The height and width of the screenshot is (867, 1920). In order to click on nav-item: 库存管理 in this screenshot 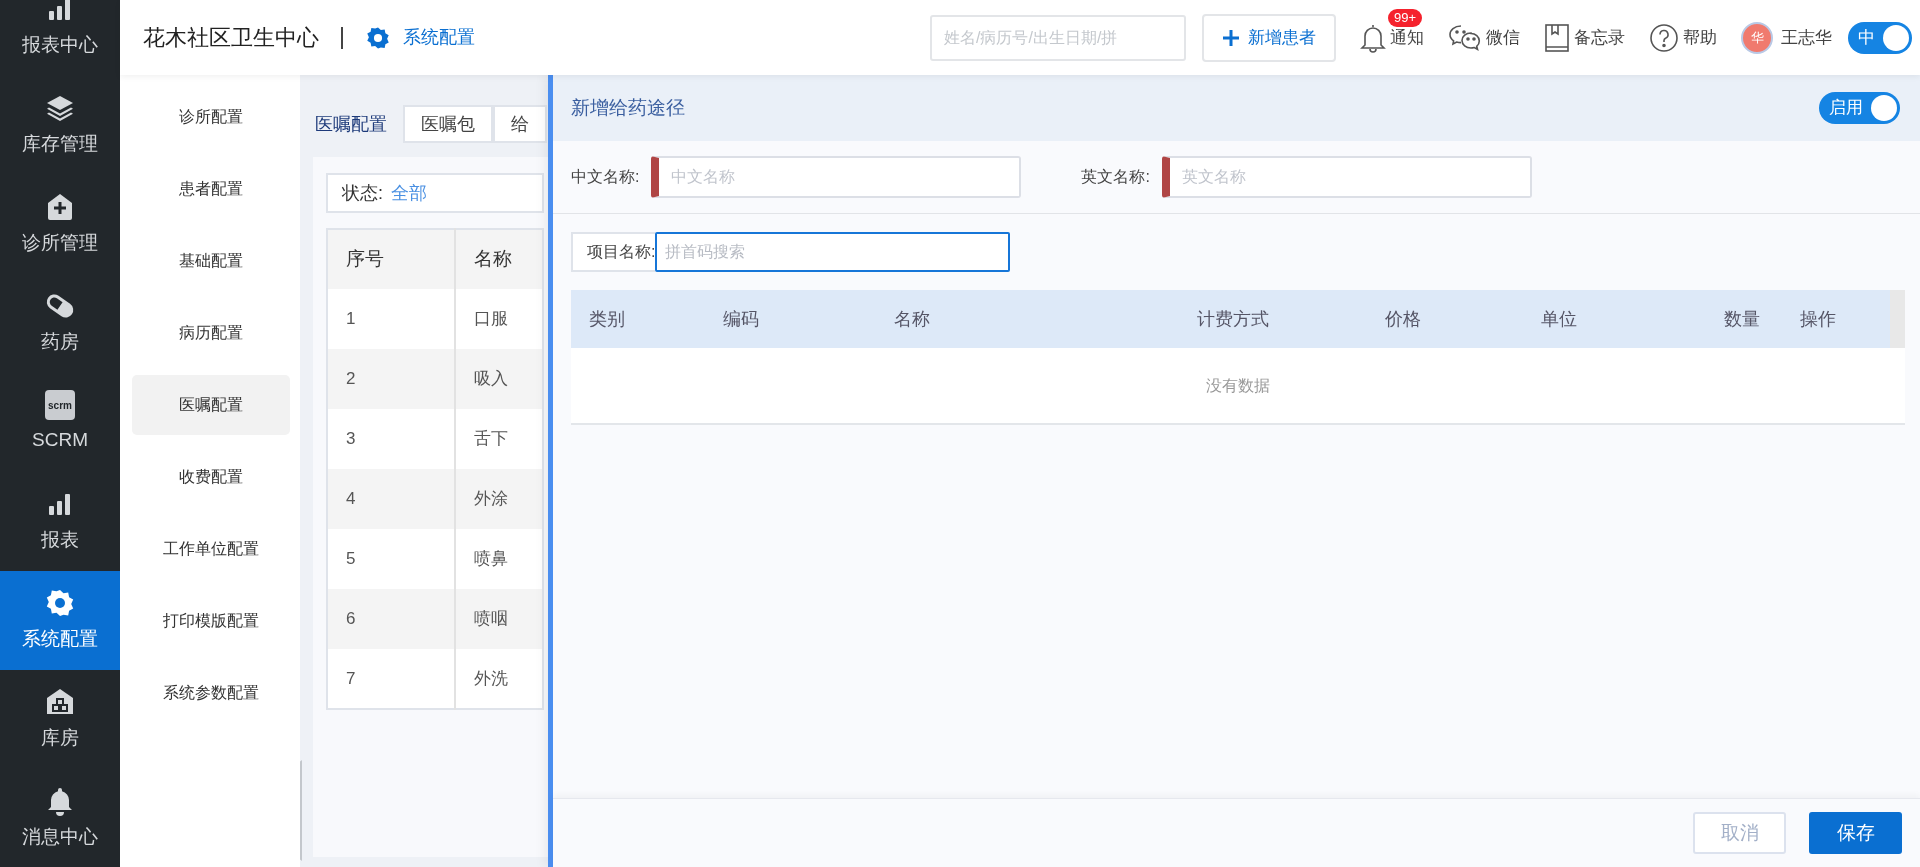, I will do `click(60, 125)`.